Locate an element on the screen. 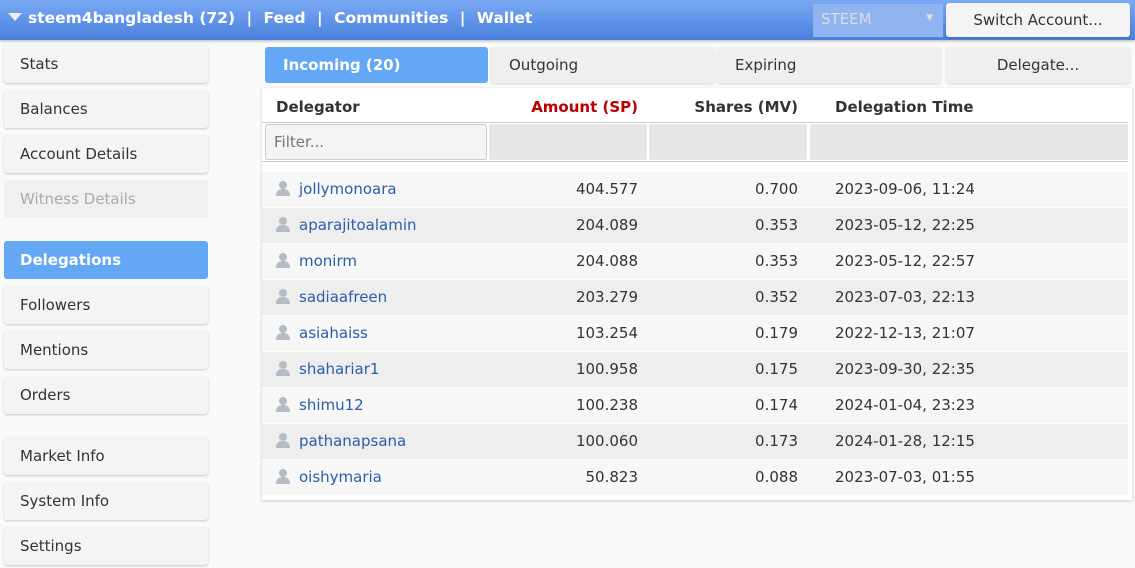  col-amount: Amount (SP) is located at coordinates (563, 105).